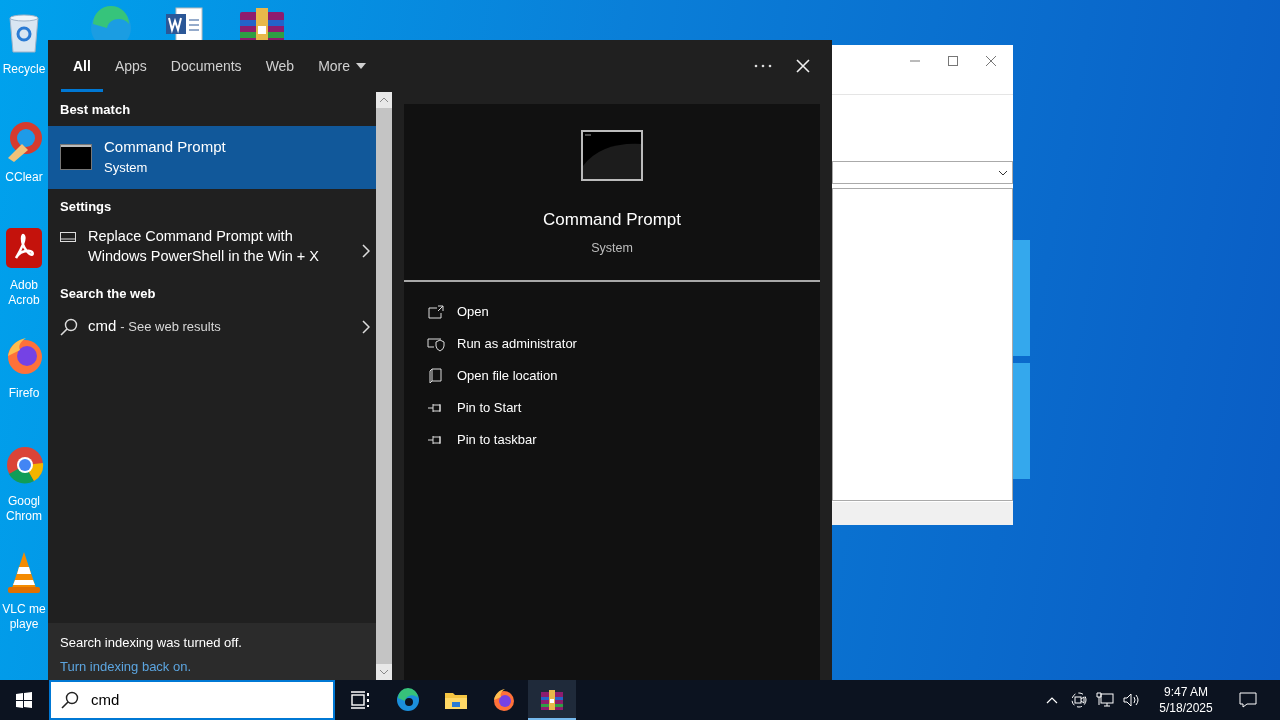 The image size is (1280, 720). I want to click on maximize-icon, so click(953, 61).